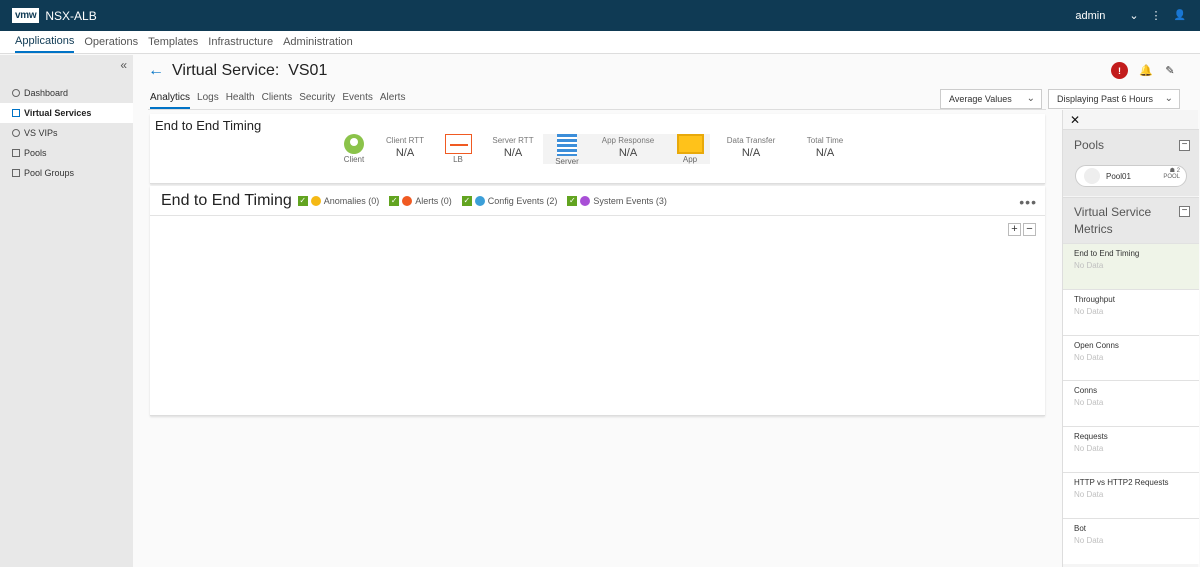 Image resolution: width=1200 pixels, height=567 pixels. What do you see at coordinates (1091, 436) in the screenshot?
I see `metric-item-label: Requests` at bounding box center [1091, 436].